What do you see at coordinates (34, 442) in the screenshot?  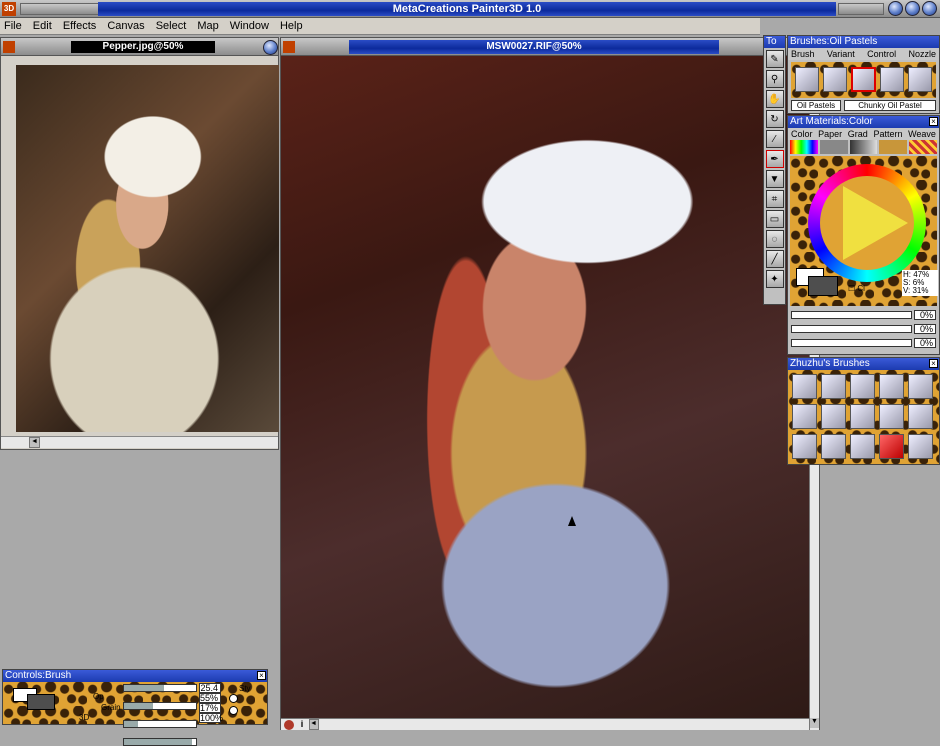 I see `scroll-left-arrow: ◄` at bounding box center [34, 442].